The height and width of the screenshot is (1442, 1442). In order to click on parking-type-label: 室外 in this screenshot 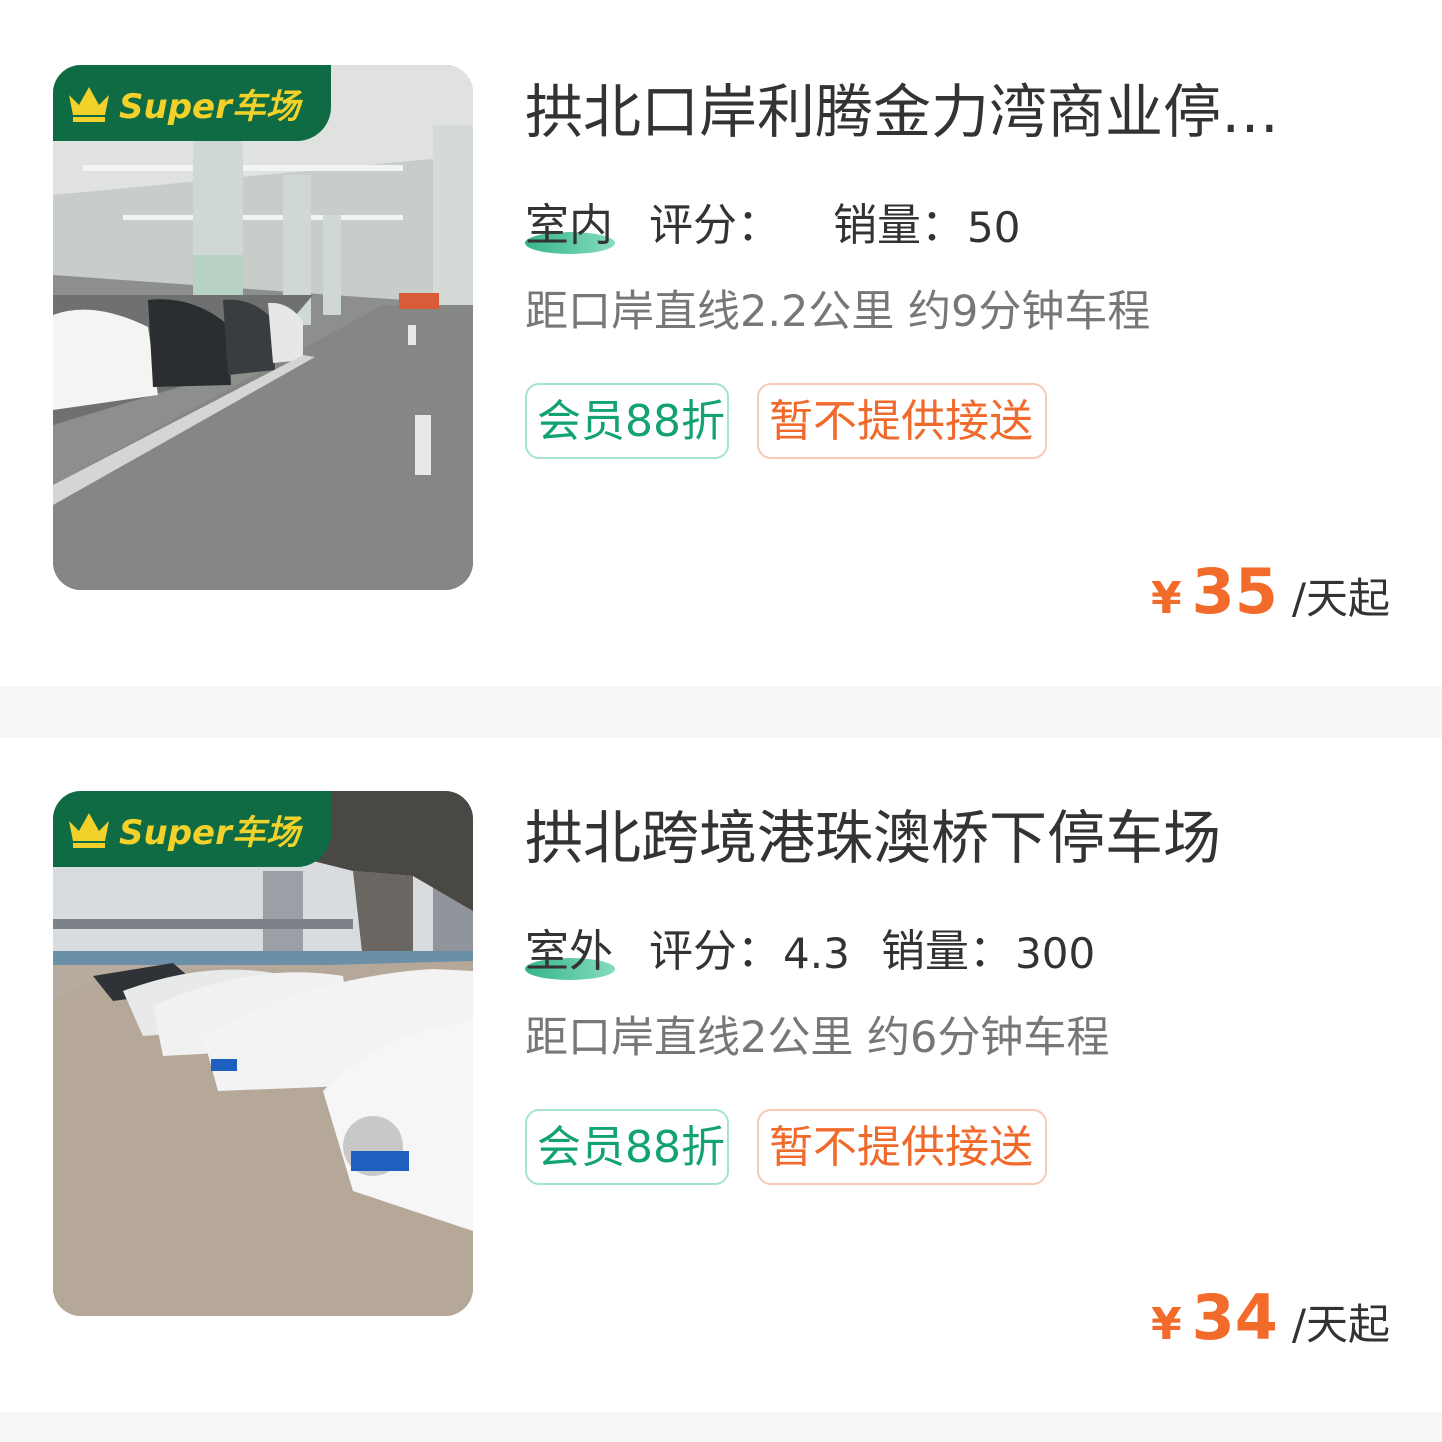, I will do `click(569, 951)`.